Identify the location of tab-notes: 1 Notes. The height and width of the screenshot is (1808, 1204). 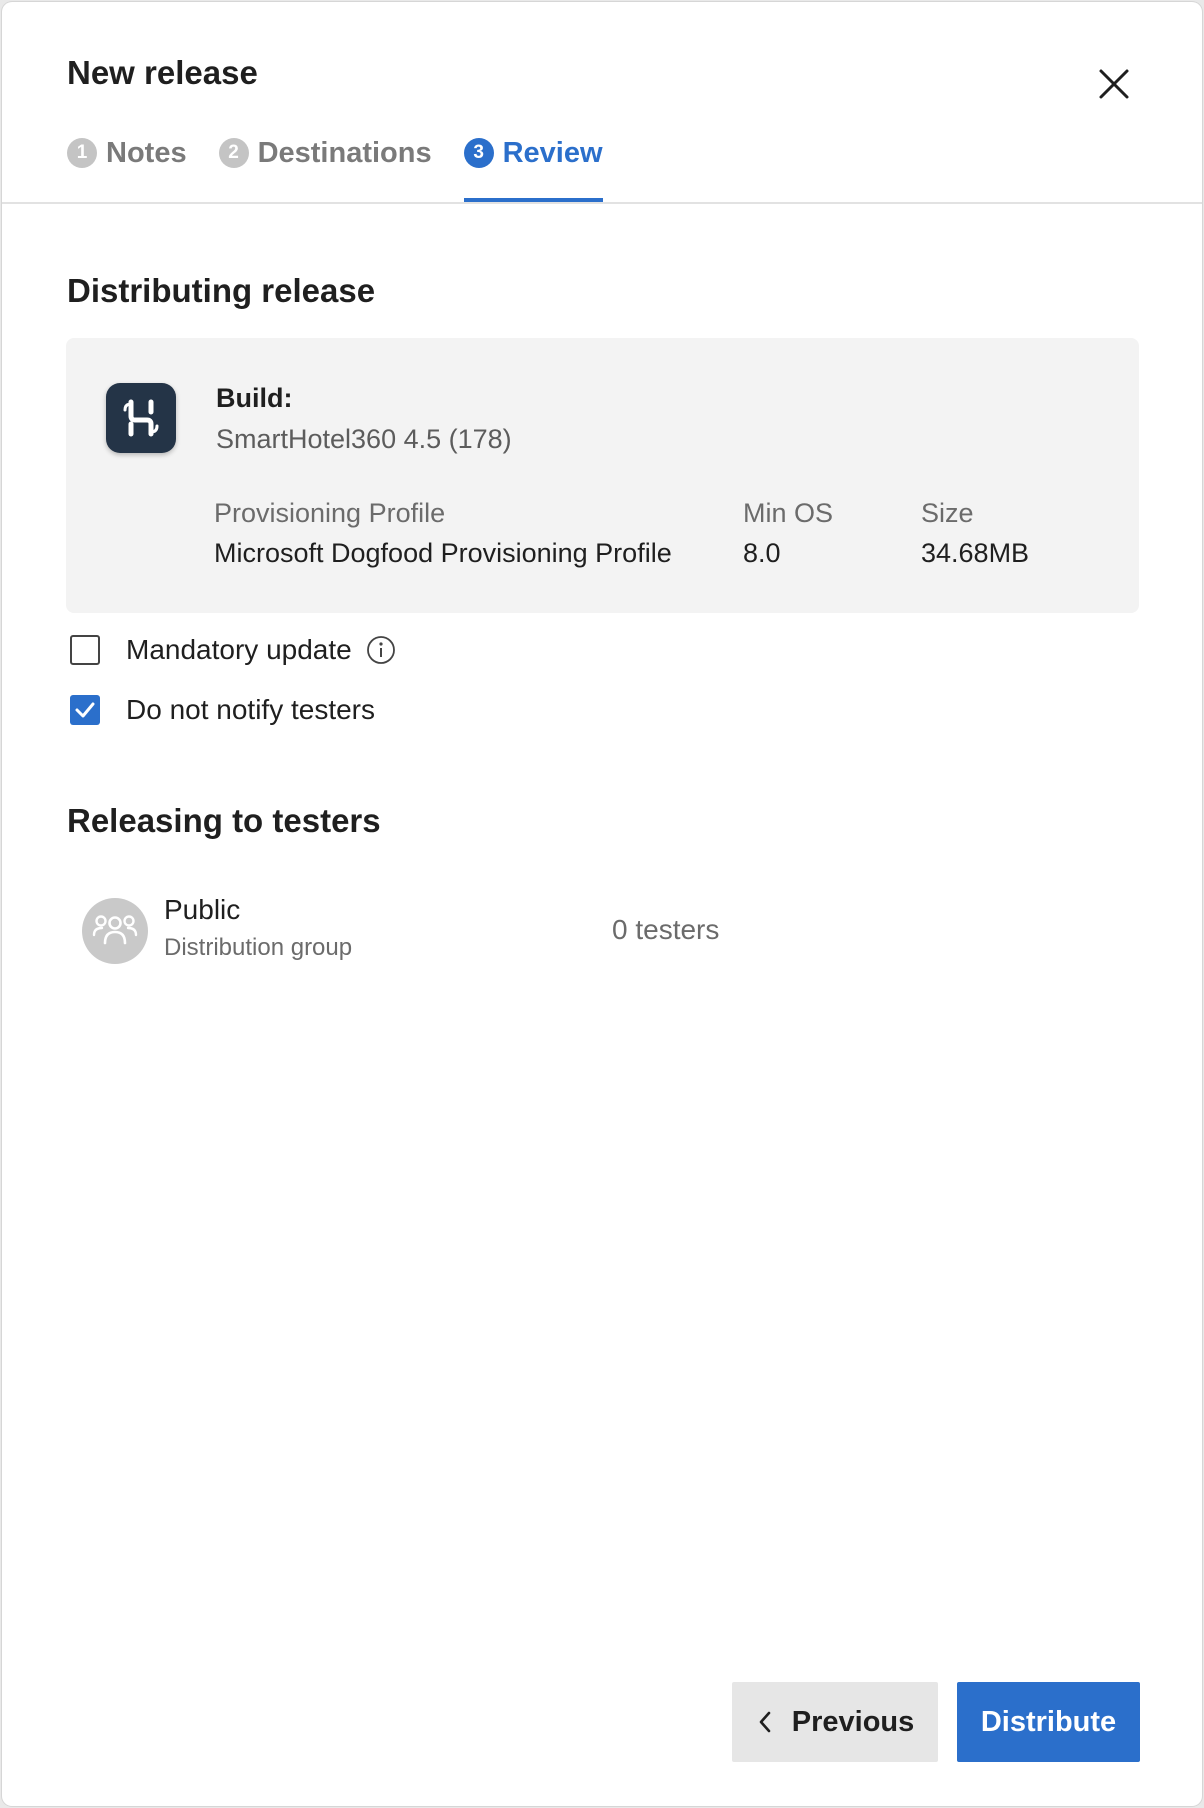
(127, 153).